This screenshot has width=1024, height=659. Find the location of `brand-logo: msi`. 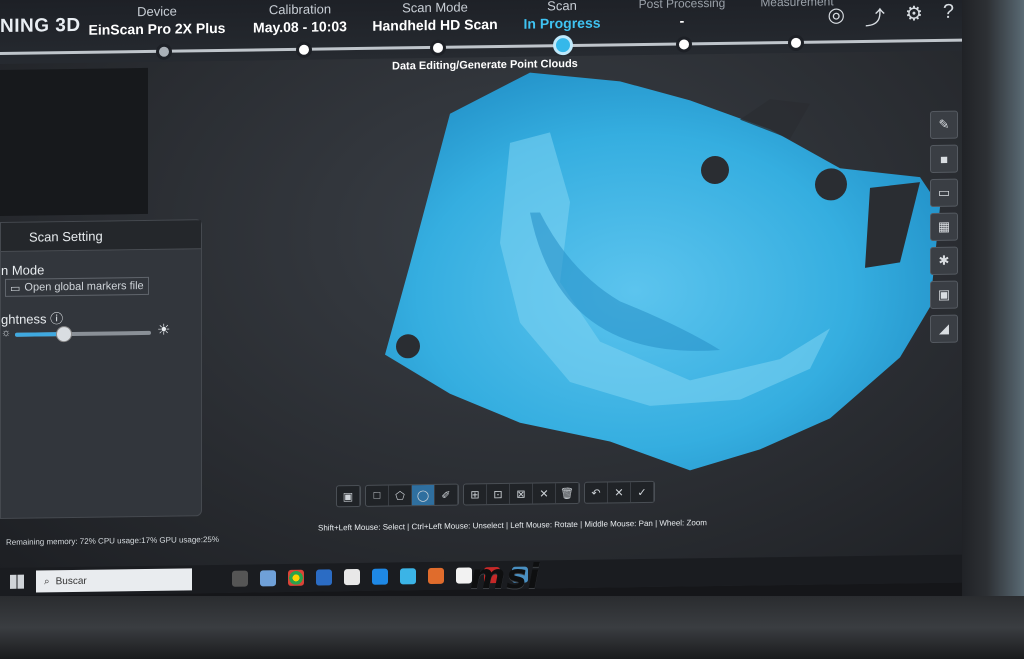

brand-logo: msi is located at coordinates (505, 577).